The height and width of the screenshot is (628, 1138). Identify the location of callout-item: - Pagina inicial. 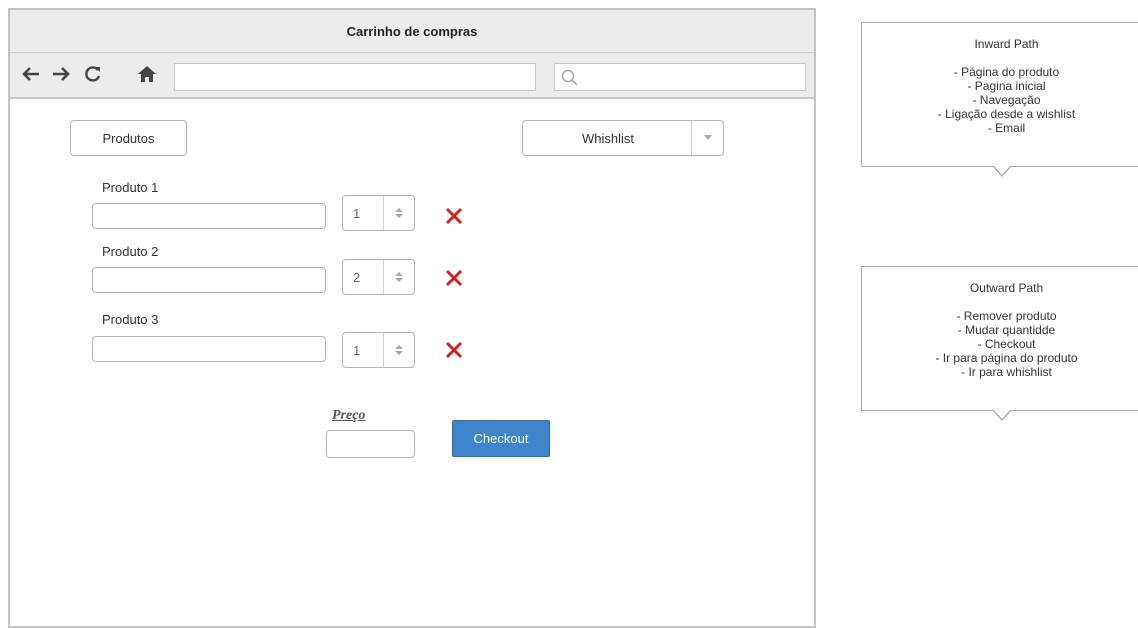
(1006, 86).